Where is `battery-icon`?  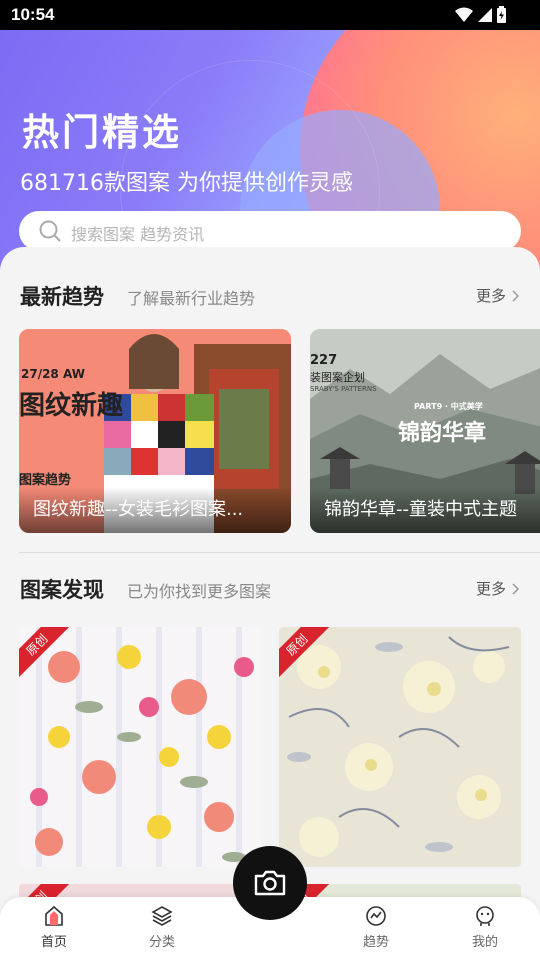 battery-icon is located at coordinates (501, 14).